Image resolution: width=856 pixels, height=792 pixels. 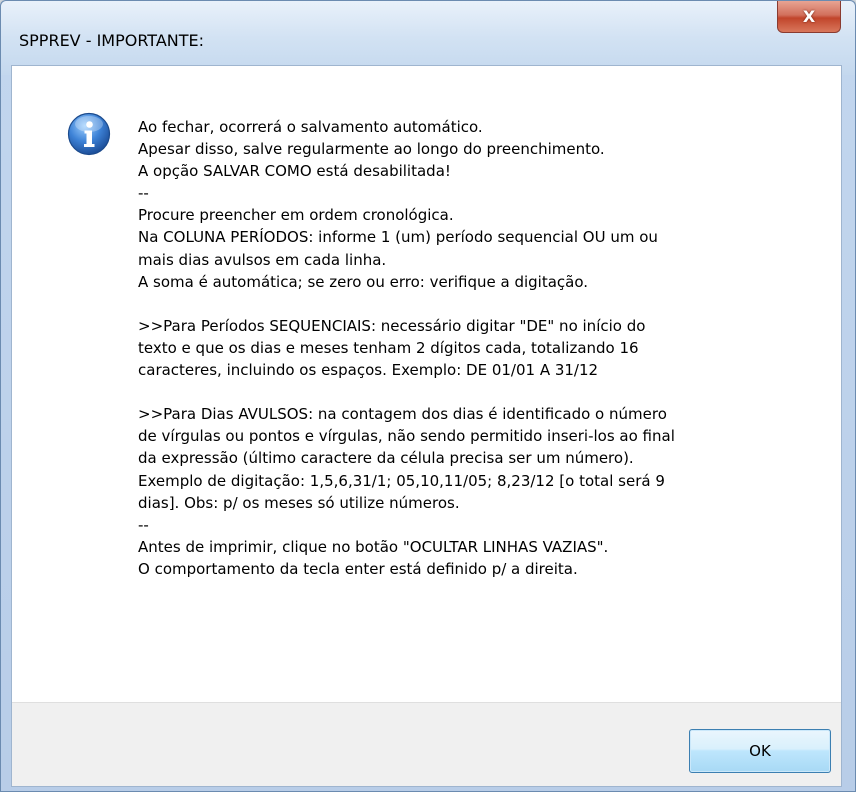 What do you see at coordinates (760, 751) in the screenshot?
I see `ok-button: OK` at bounding box center [760, 751].